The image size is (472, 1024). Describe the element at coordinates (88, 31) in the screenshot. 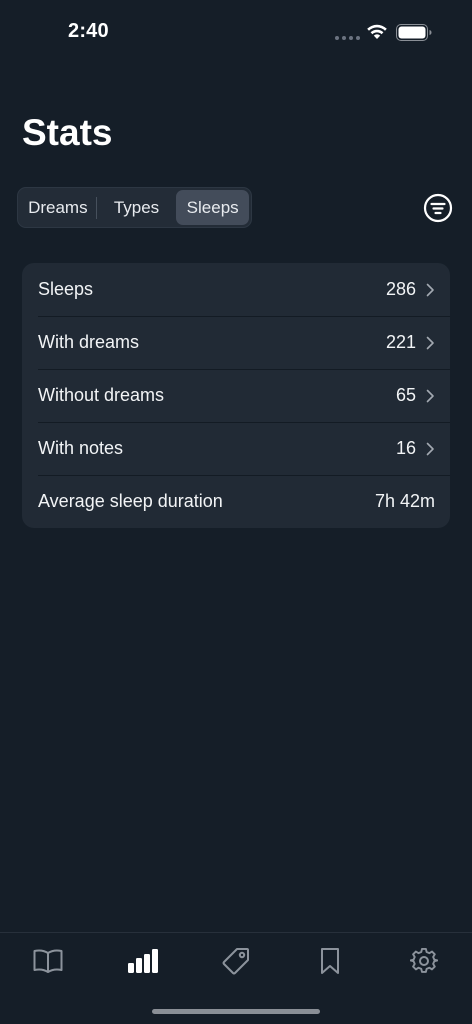

I see `status-time: 2:40` at that location.